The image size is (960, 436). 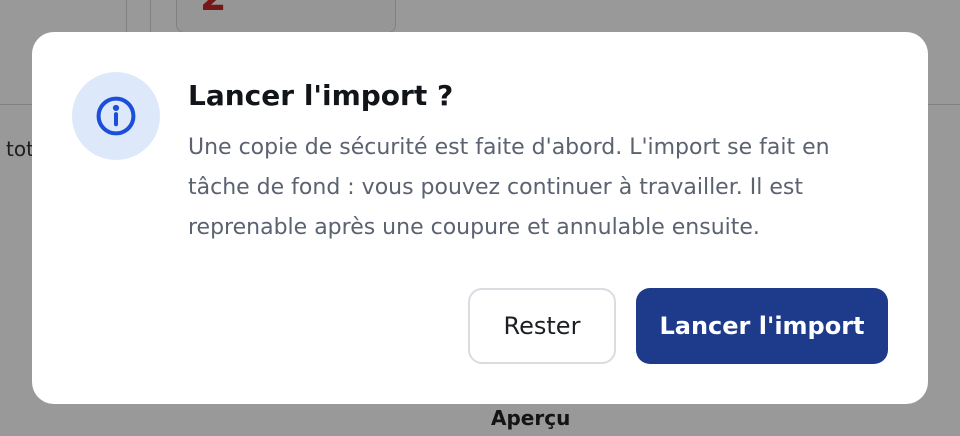 I want to click on launch-import-button: Lancer l'import, so click(x=762, y=326).